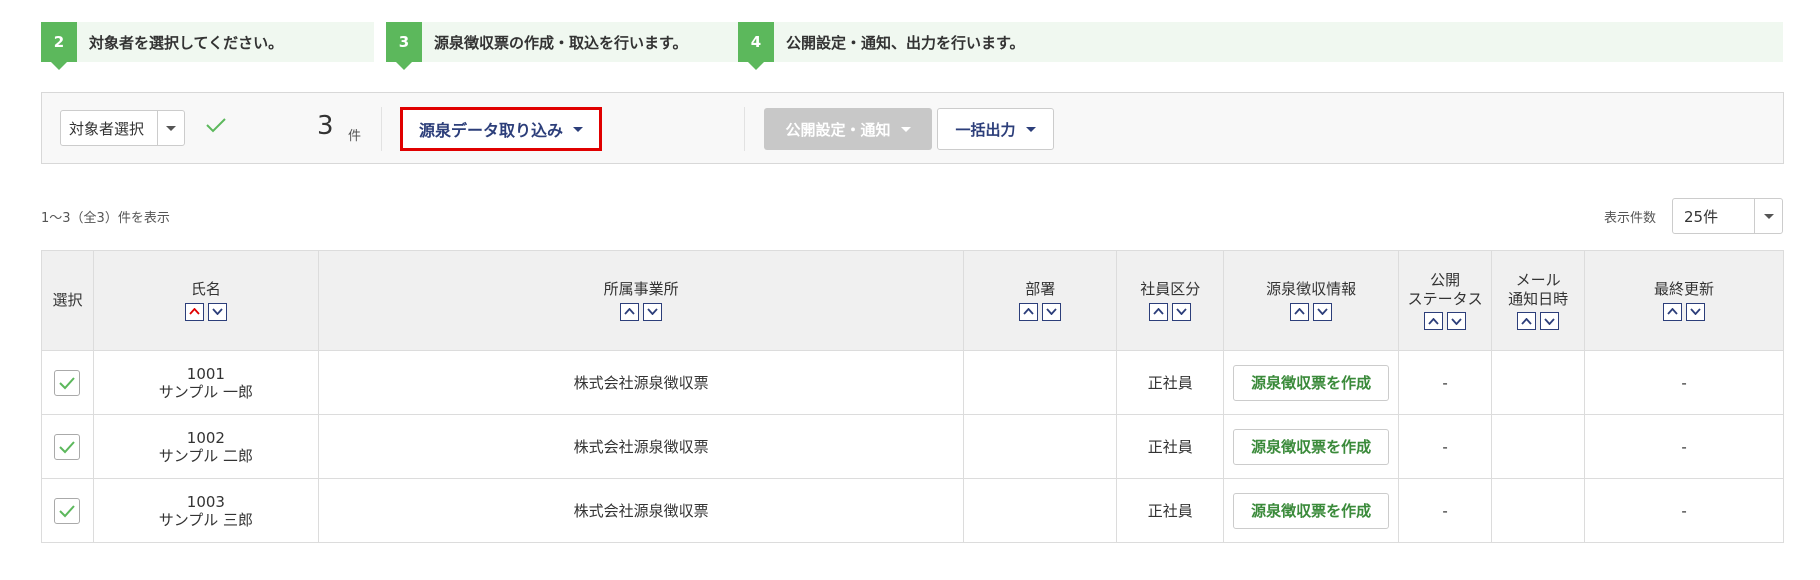 This screenshot has width=1820, height=580. Describe the element at coordinates (325, 126) in the screenshot. I see `selected-count: 3` at that location.